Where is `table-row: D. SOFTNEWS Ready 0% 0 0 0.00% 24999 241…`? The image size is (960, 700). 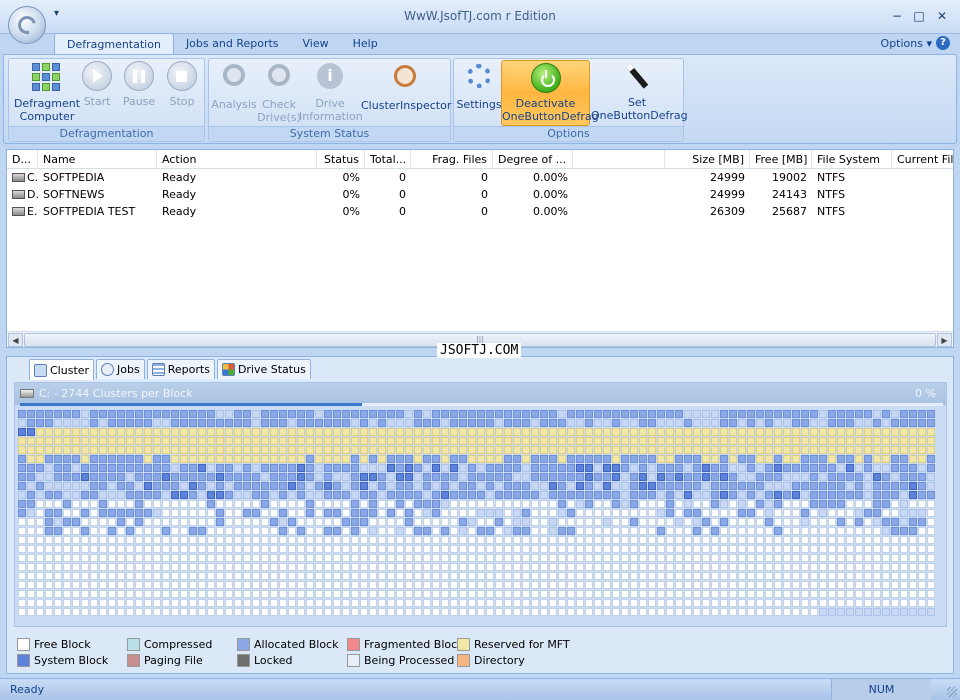
table-row: D. SOFTNEWS Ready 0% 0 0 0.00% 24999 241… is located at coordinates (480, 194).